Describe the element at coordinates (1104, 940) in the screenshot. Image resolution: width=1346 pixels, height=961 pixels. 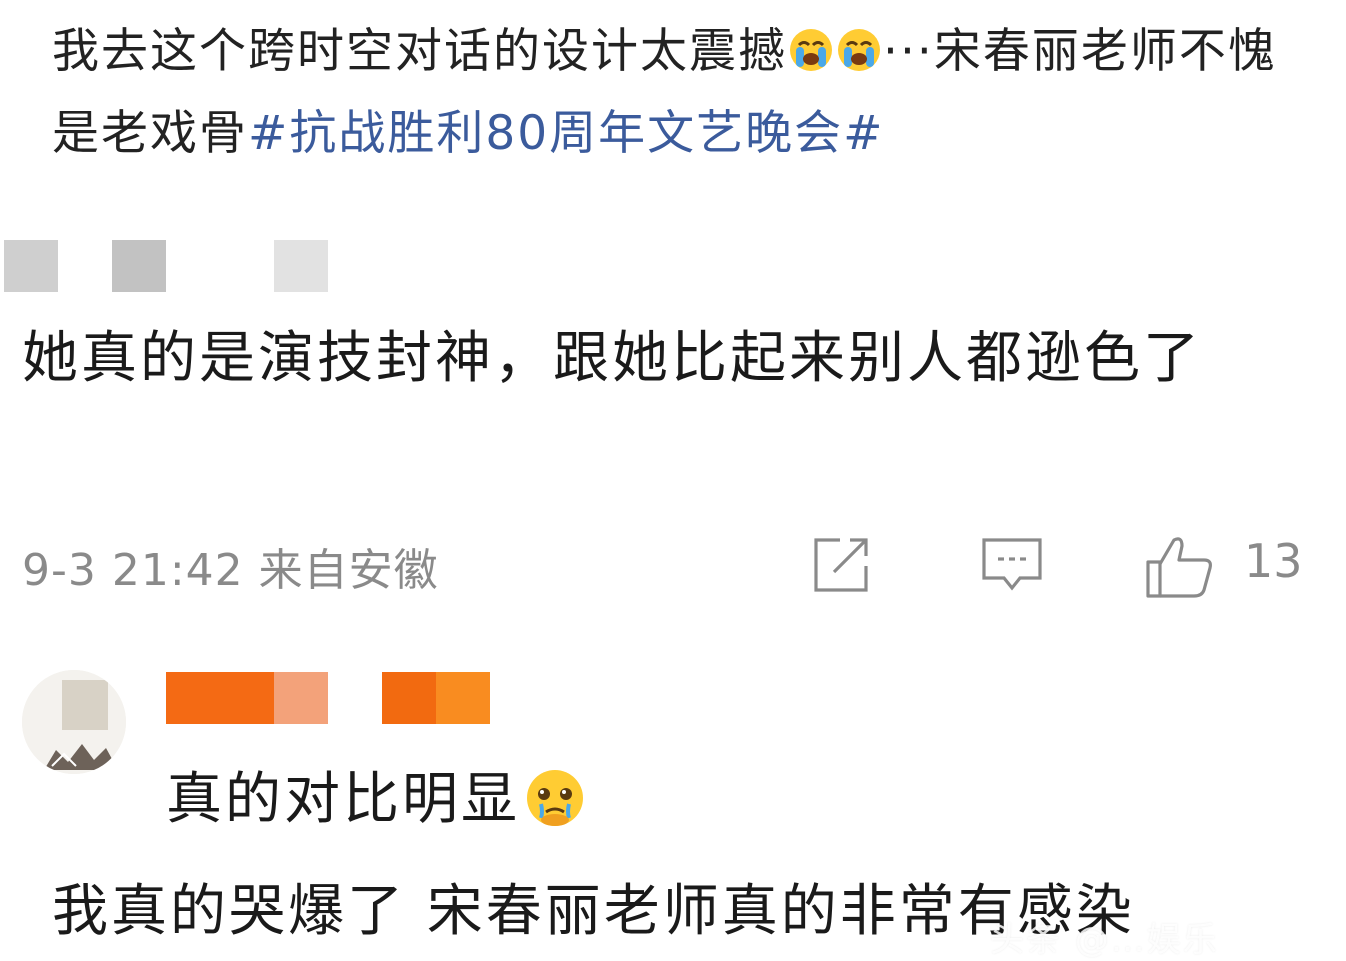
I see `watermark: 头条 @…娱乐` at that location.